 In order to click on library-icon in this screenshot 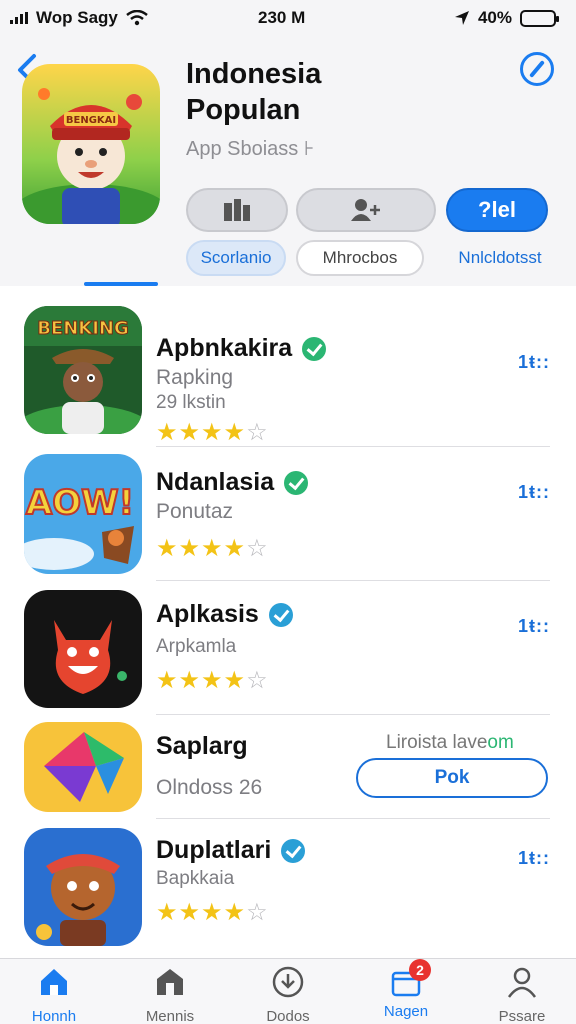, I will do `click(237, 210)`.